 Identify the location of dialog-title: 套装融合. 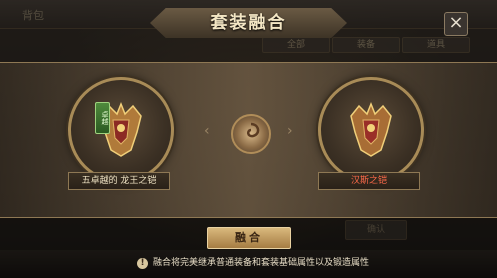
(248, 23).